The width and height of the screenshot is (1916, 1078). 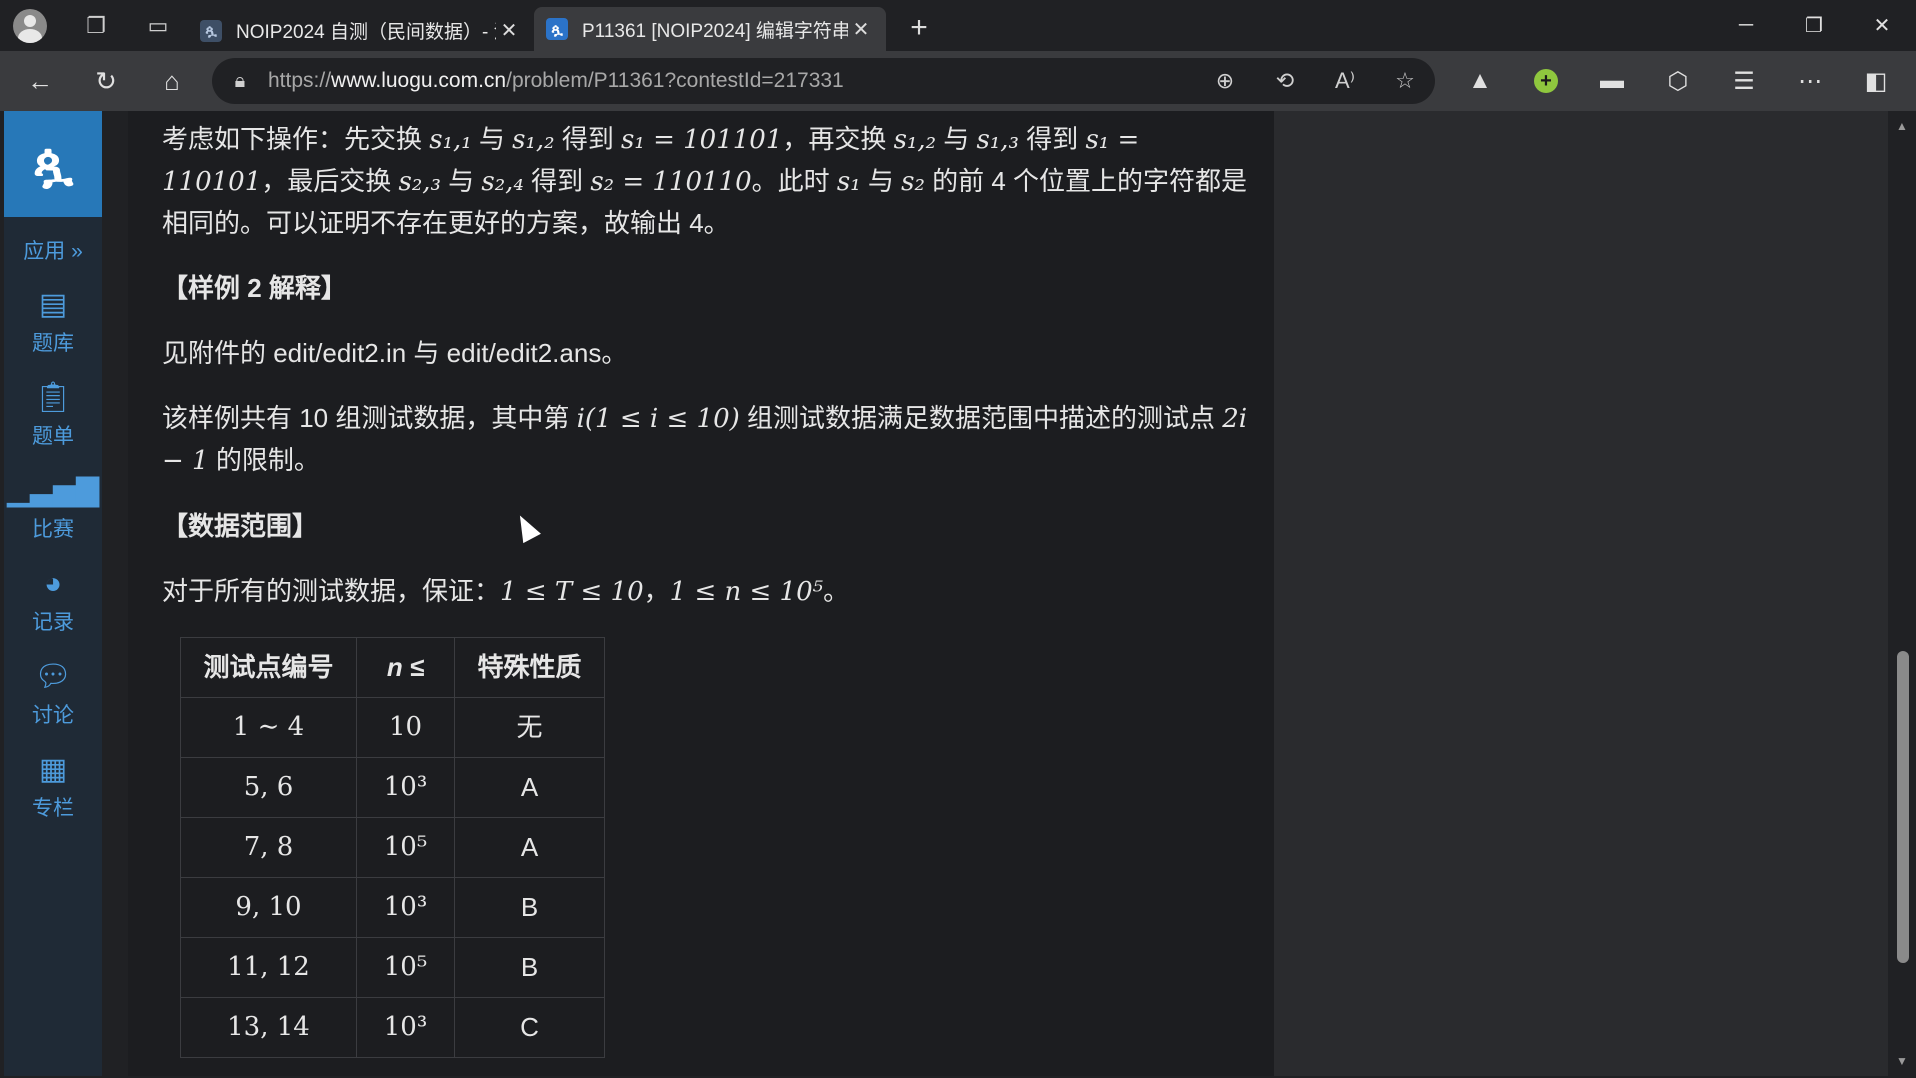 I want to click on back-arrow-icon: ←, so click(x=40, y=81).